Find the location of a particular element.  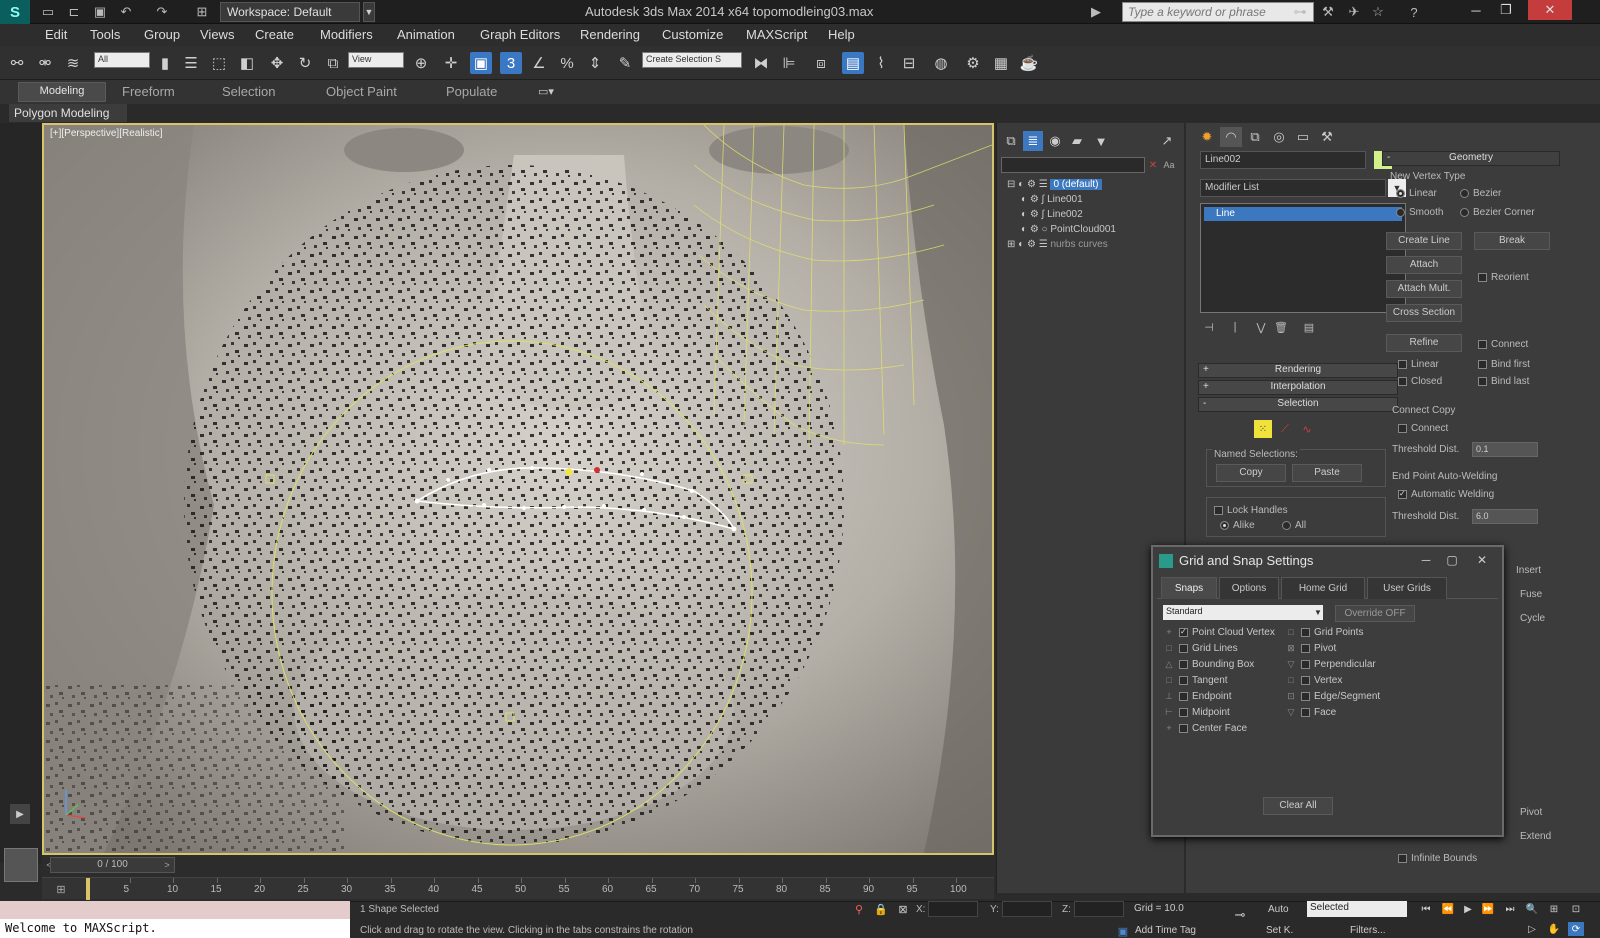

selected-vertex-yellow is located at coordinates (569, 472).